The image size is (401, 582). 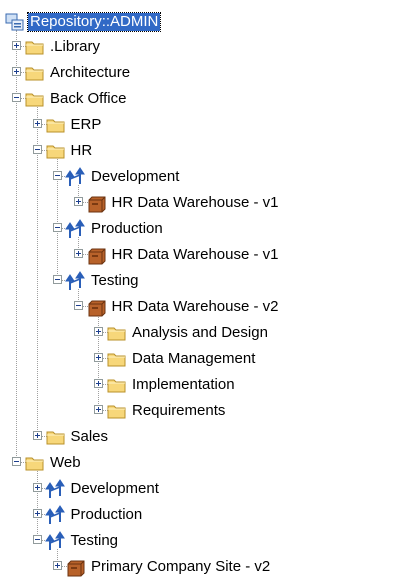 I want to click on tree-node-label: Web, so click(x=65, y=463).